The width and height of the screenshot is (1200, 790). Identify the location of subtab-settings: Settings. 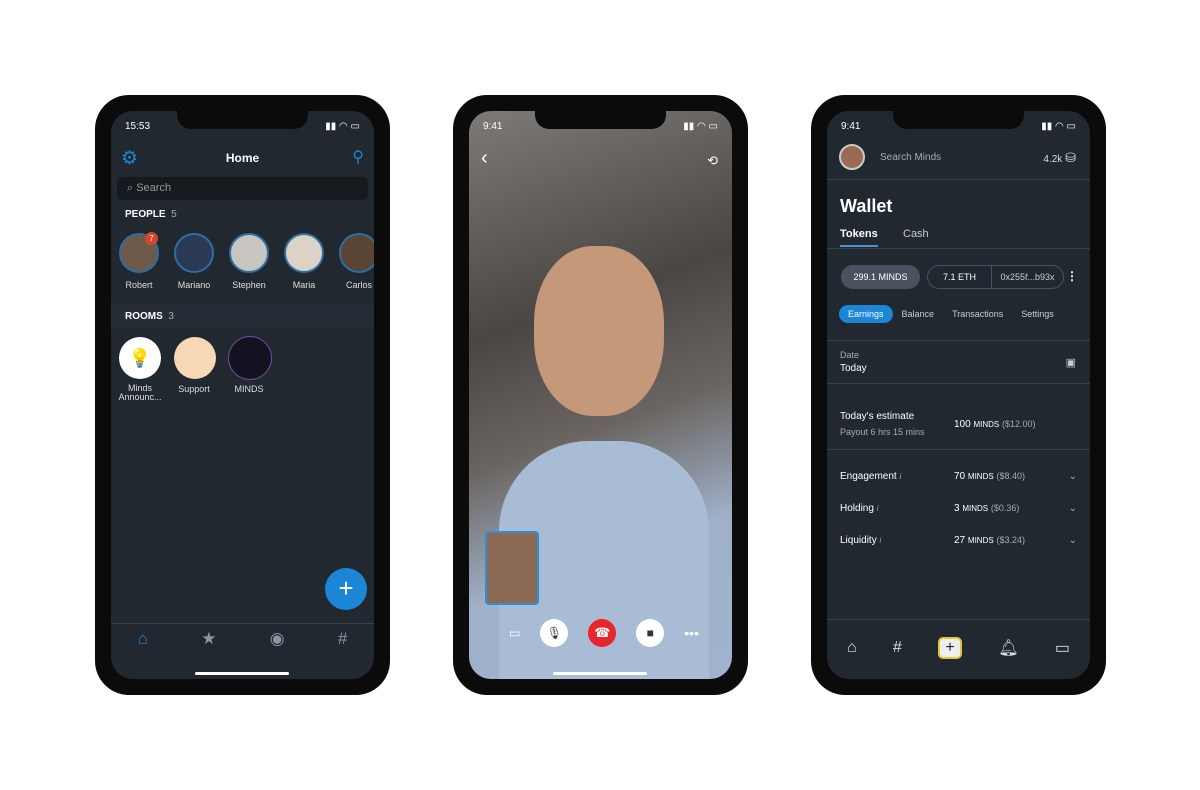
(1037, 314).